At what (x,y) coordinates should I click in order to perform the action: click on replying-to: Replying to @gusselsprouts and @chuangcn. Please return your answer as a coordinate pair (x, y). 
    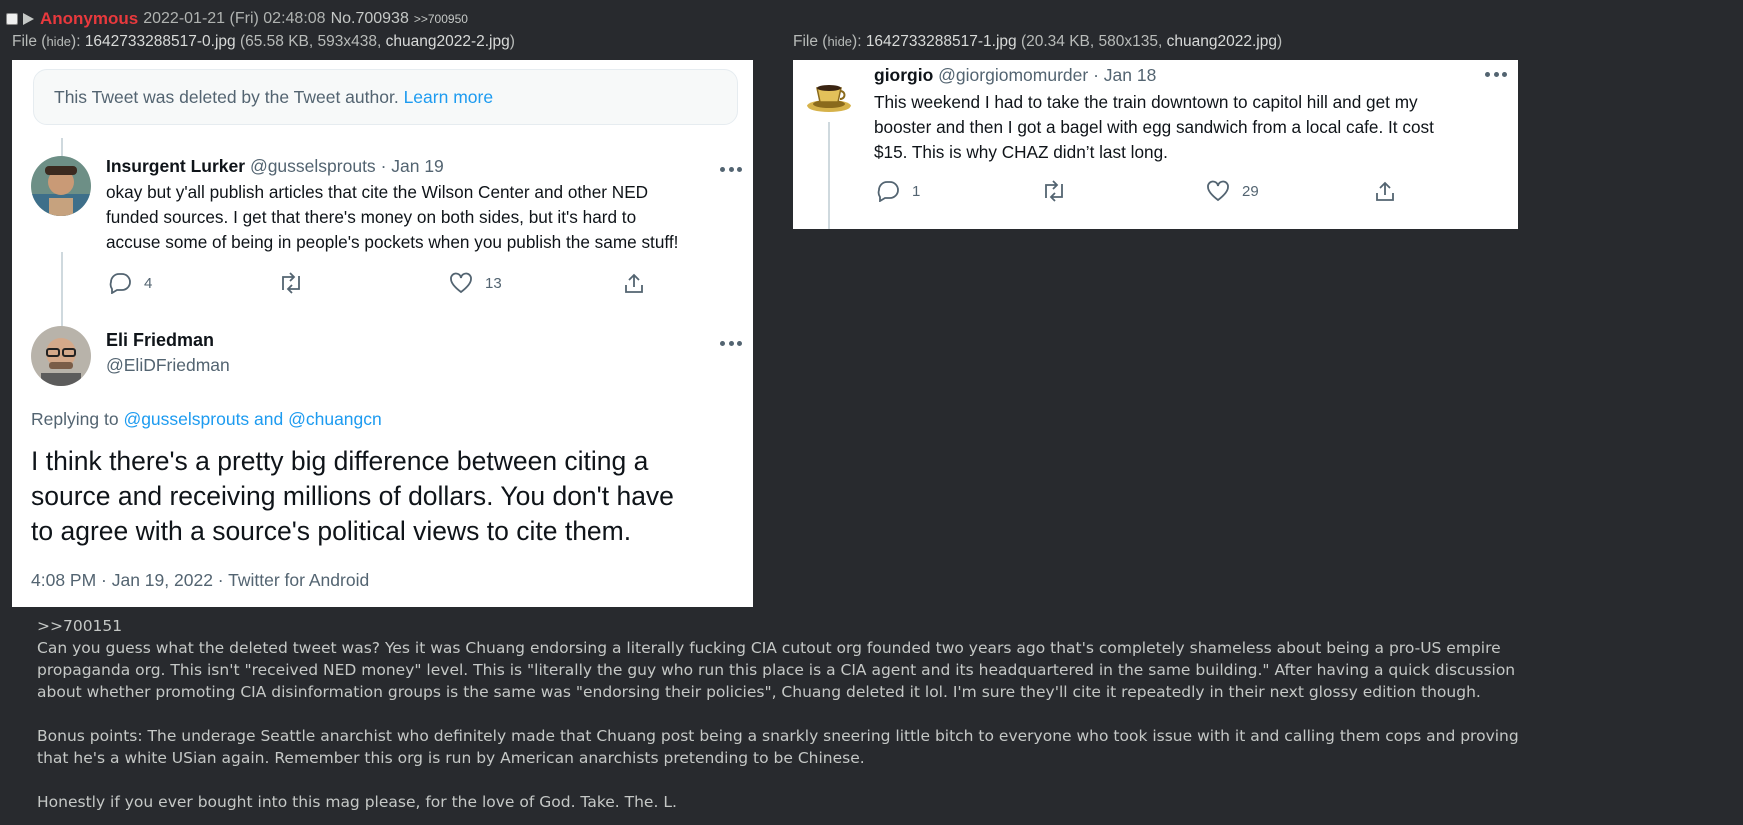
    Looking at the image, I should click on (206, 419).